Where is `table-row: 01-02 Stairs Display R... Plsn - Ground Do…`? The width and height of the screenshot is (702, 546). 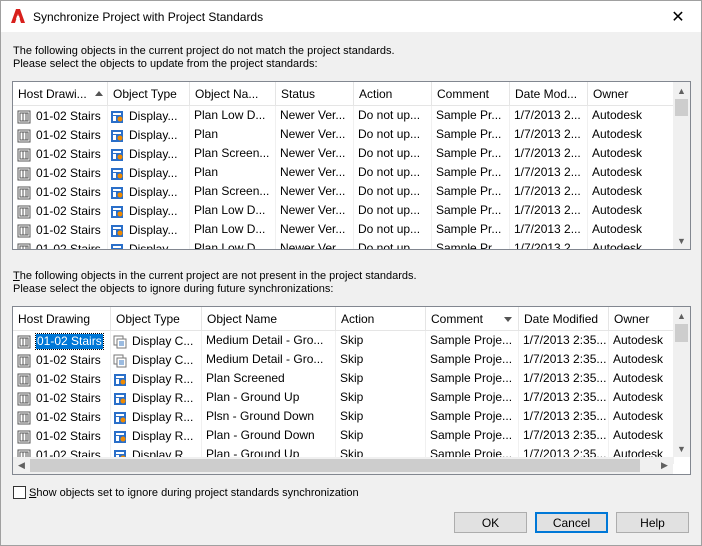 table-row: 01-02 Stairs Display R... Plsn - Ground Do… is located at coordinates (343, 416).